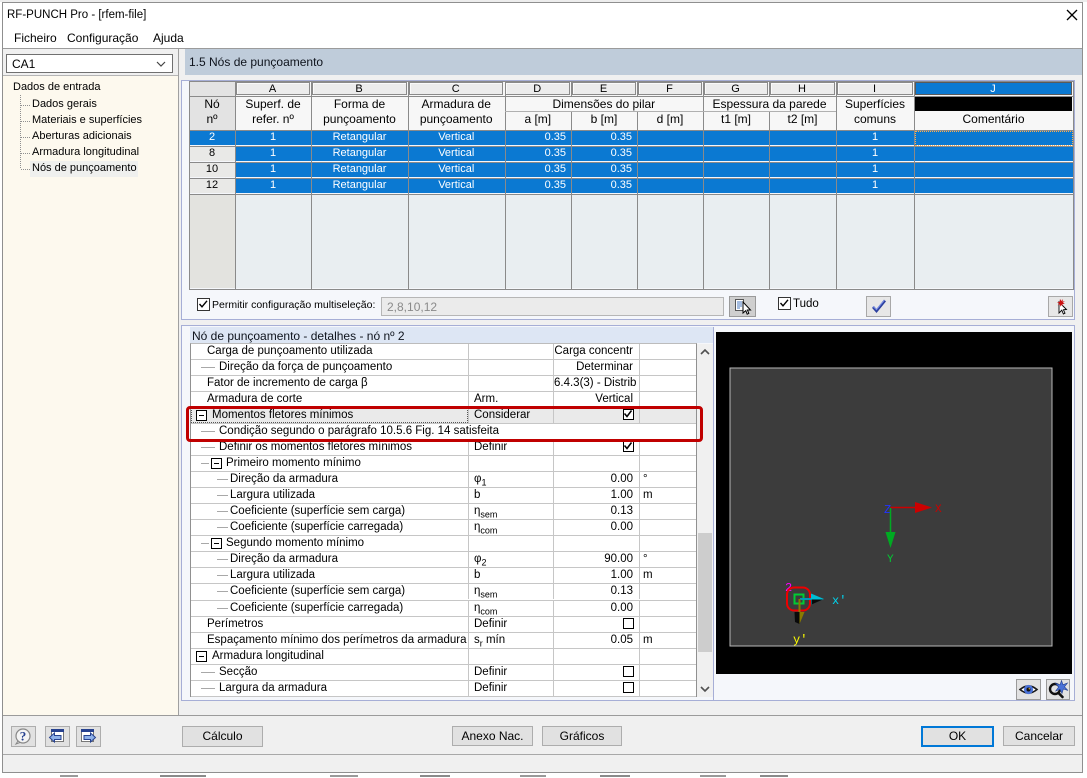 Image resolution: width=1087 pixels, height=778 pixels. What do you see at coordinates (800, 640) in the screenshot?
I see `svg-text: y'` at bounding box center [800, 640].